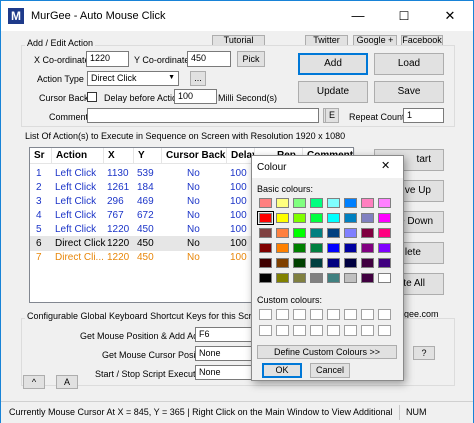 The image size is (474, 423). What do you see at coordinates (409, 64) in the screenshot?
I see `load-button: Load` at bounding box center [409, 64].